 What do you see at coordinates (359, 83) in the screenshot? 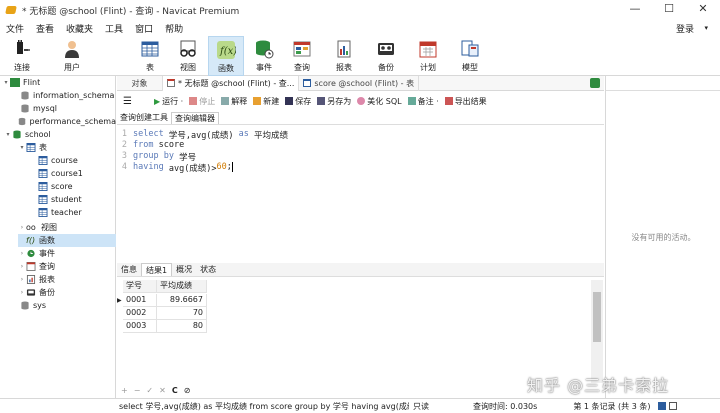
I see `tab-score-table: score @school (Flint) - 表` at bounding box center [359, 83].